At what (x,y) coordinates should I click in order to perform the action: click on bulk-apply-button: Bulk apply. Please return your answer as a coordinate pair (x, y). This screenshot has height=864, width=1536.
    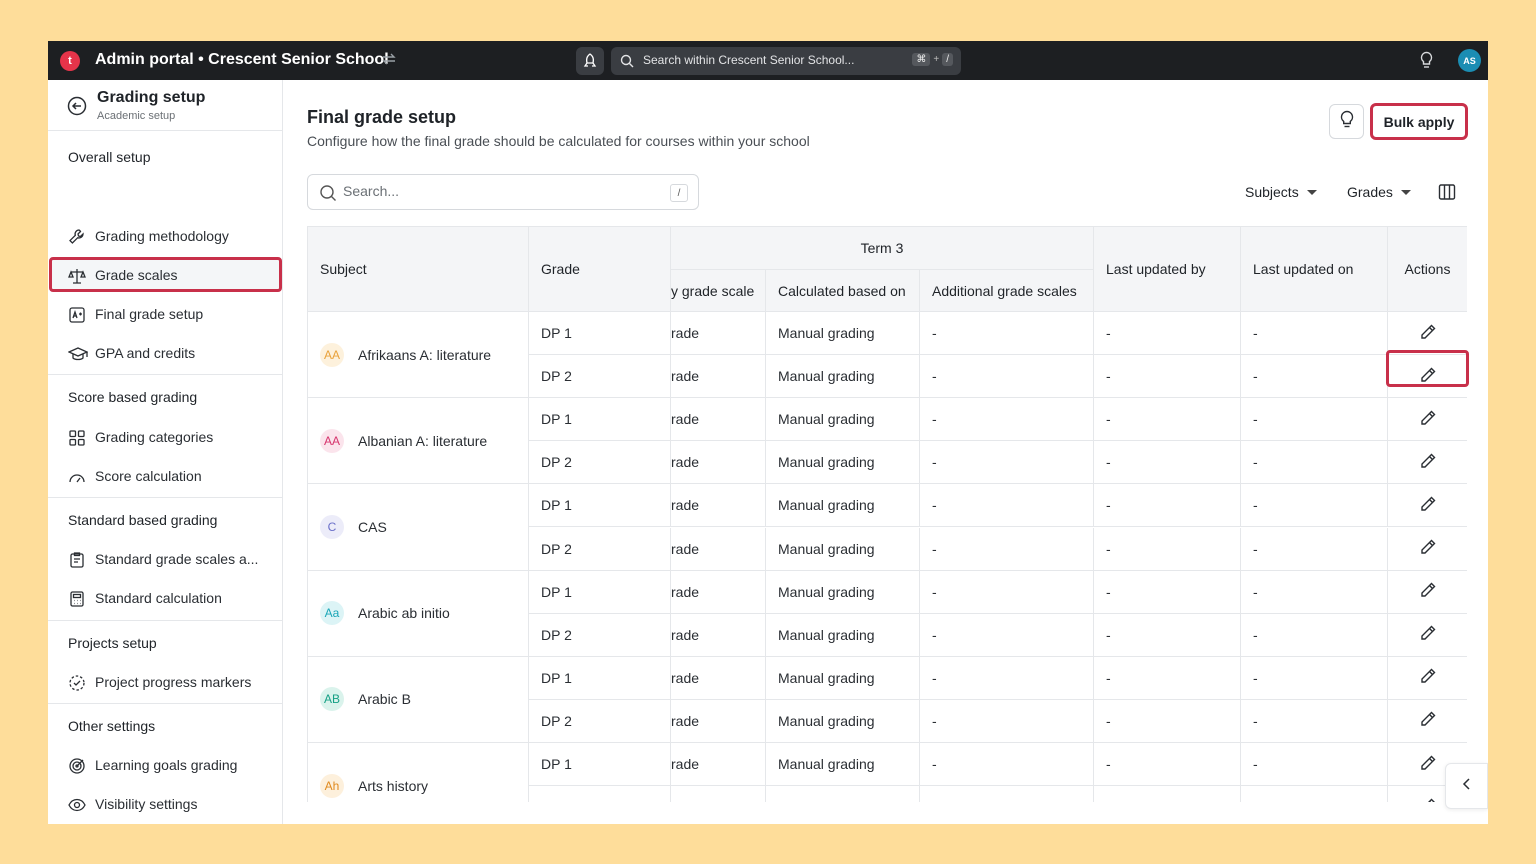
    Looking at the image, I should click on (1419, 121).